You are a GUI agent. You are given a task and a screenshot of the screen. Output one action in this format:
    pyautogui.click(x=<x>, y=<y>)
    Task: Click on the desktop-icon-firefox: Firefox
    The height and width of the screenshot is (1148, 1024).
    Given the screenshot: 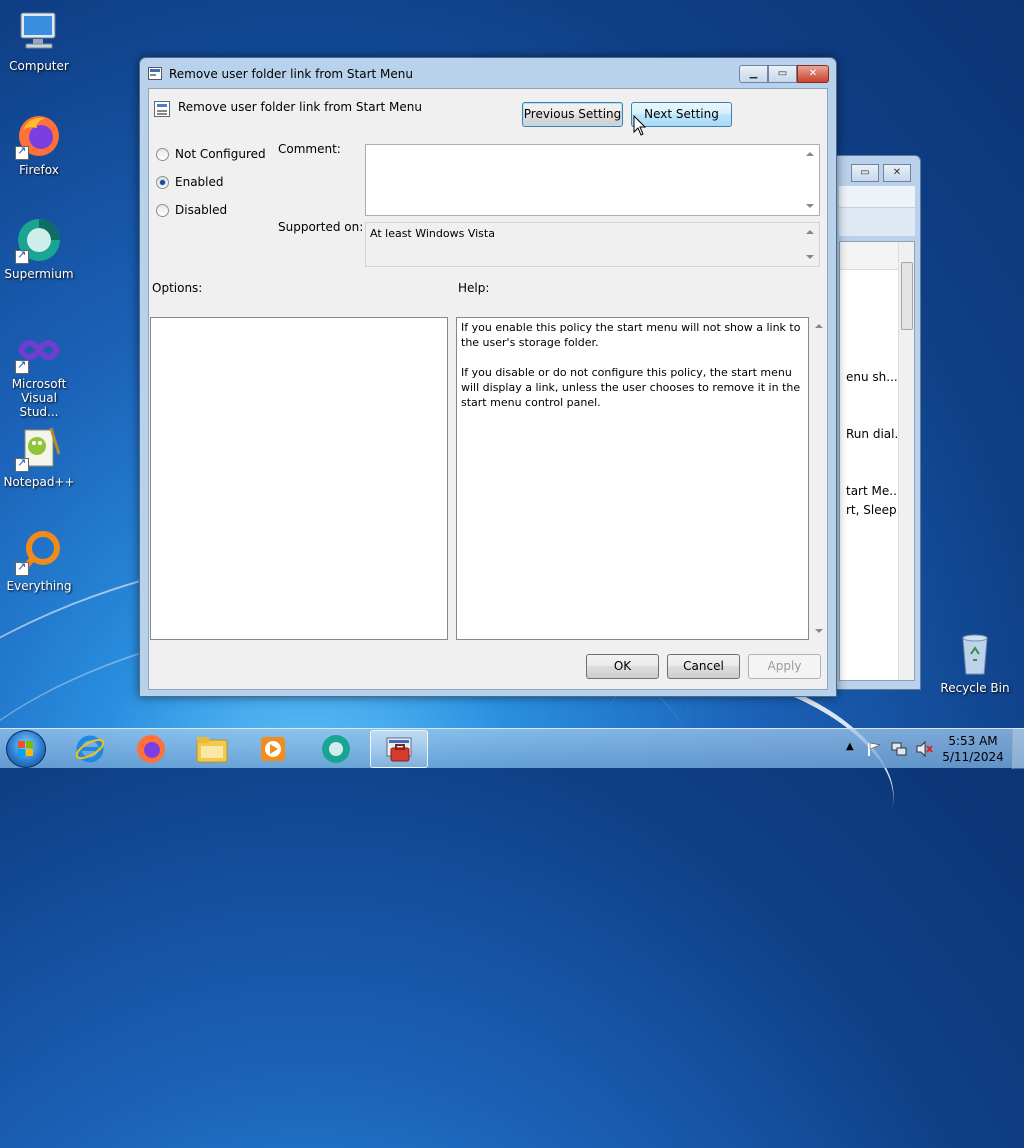 What is the action you would take?
    pyautogui.click(x=39, y=144)
    